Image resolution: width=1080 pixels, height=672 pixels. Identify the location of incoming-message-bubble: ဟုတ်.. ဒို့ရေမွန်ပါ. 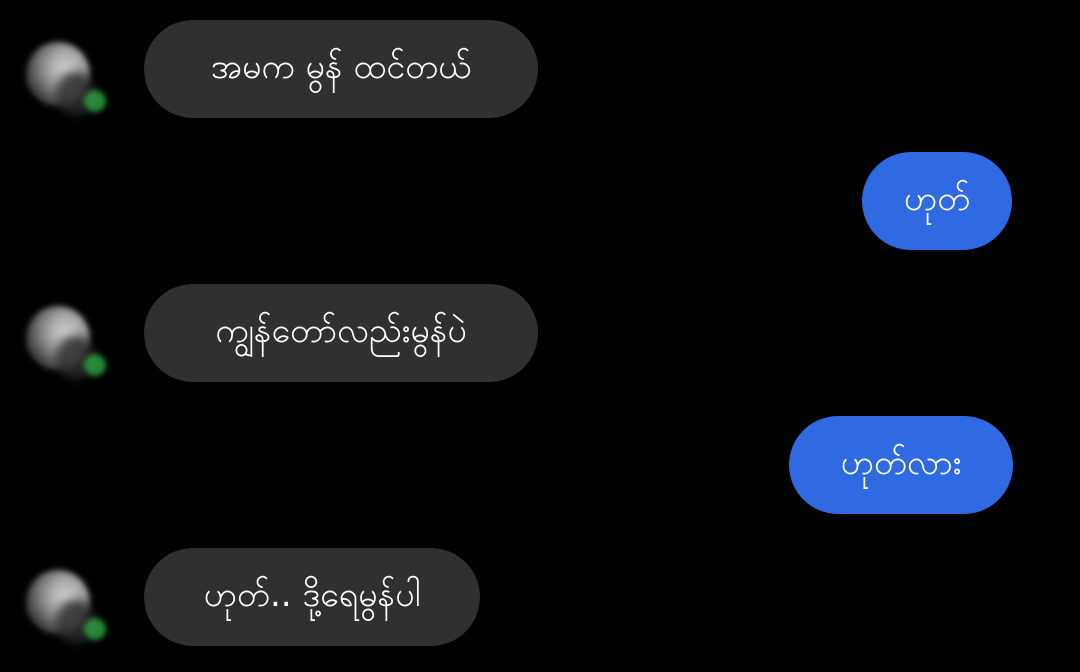
(312, 597).